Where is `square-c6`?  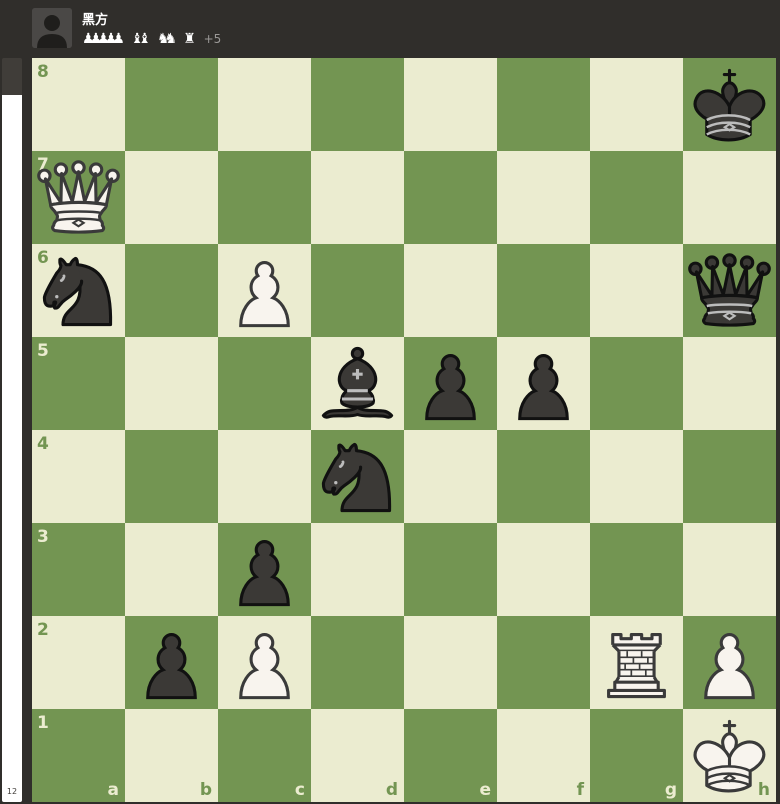
square-c6 is located at coordinates (264, 290).